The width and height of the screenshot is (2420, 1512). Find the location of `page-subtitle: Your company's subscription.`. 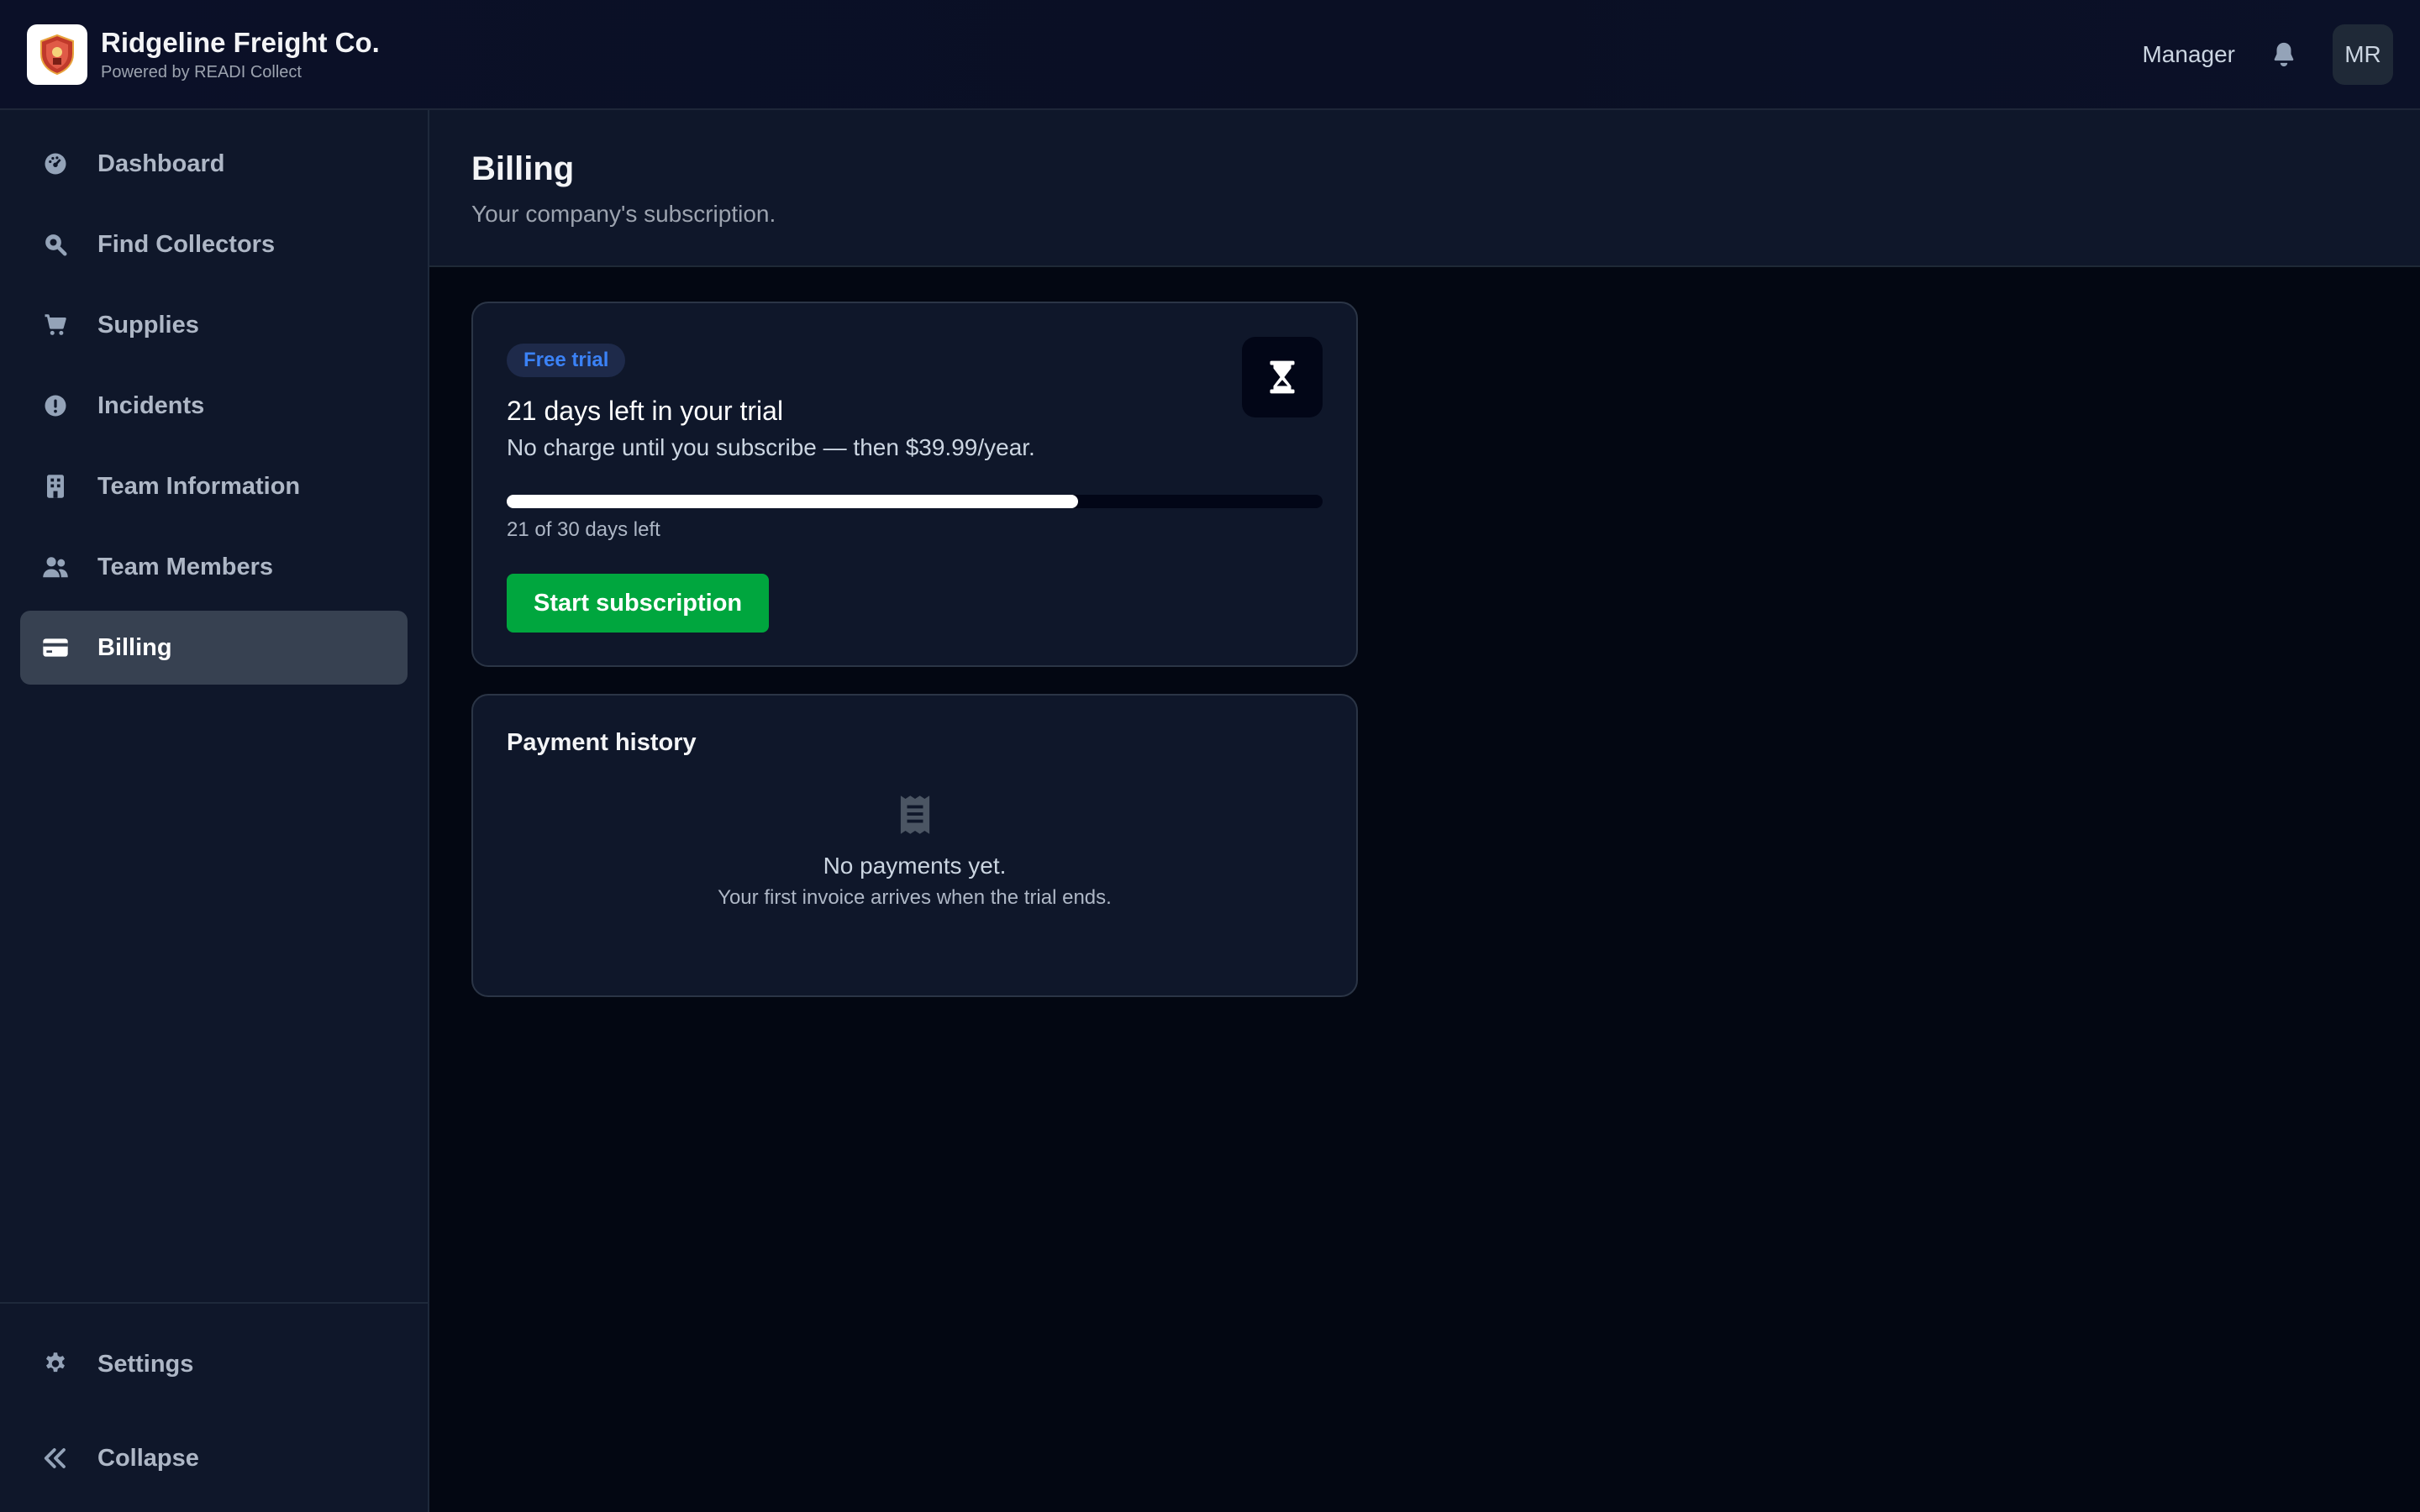

page-subtitle: Your company's subscription. is located at coordinates (623, 214).